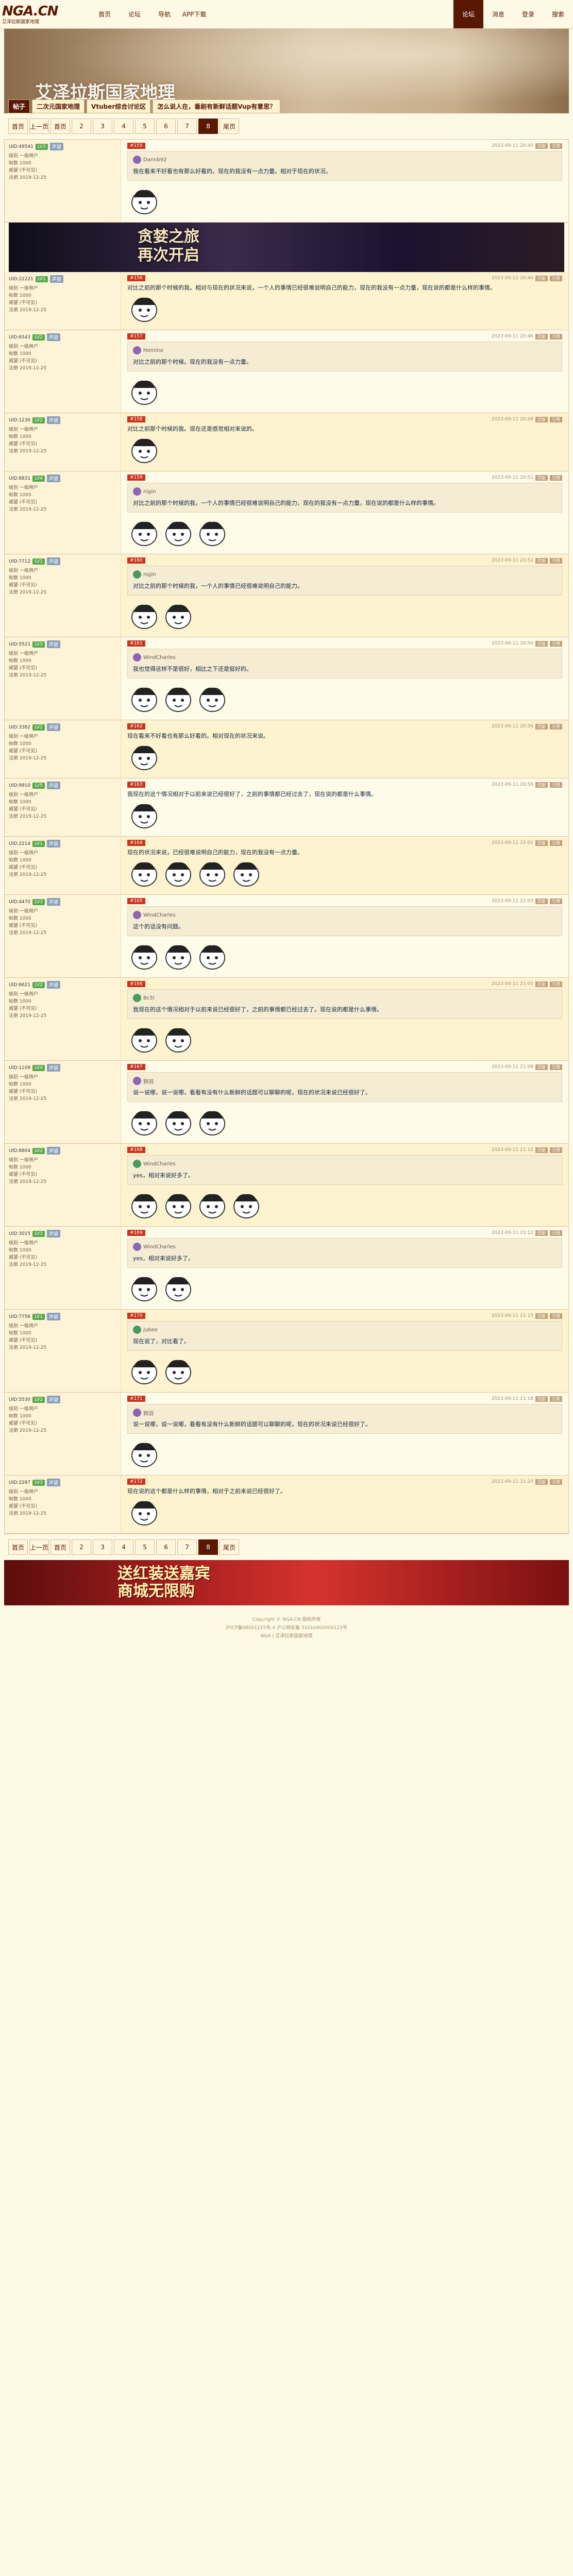 This screenshot has height=2576, width=573. I want to click on author-uid: UID:4470, so click(19, 902).